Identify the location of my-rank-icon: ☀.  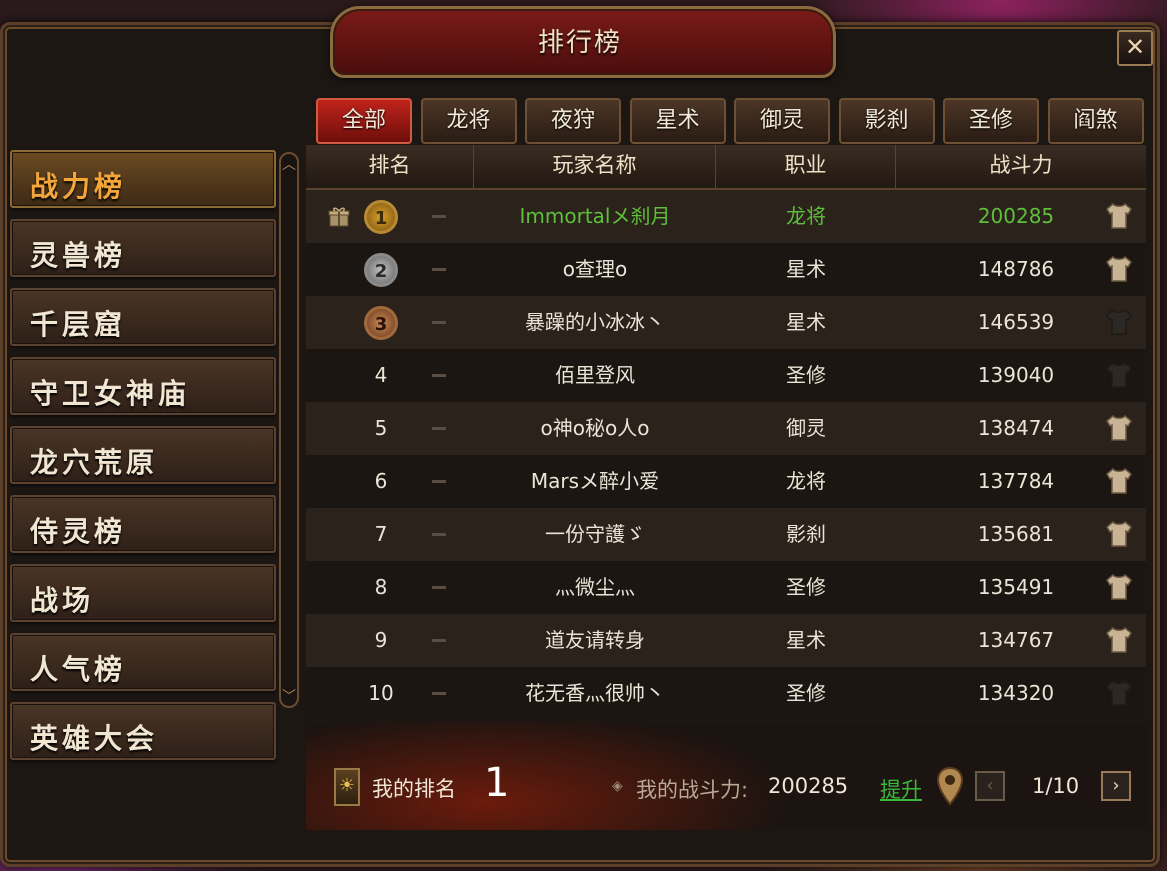
(347, 787).